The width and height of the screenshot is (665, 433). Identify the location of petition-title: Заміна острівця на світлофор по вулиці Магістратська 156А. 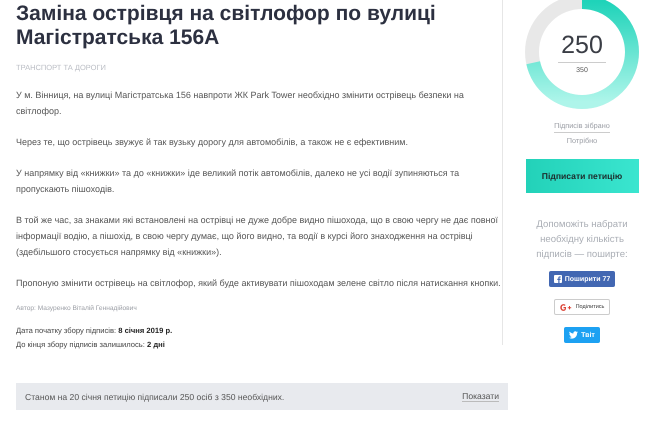
(226, 26).